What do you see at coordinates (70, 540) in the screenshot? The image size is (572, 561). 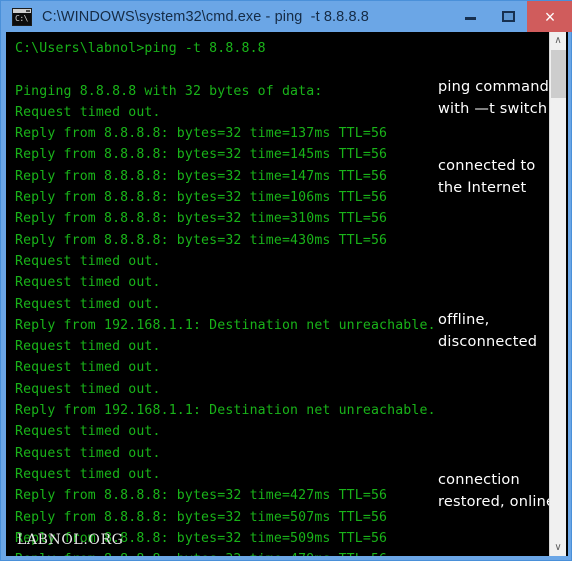 I see `watermark: LABNOL.ORG` at bounding box center [70, 540].